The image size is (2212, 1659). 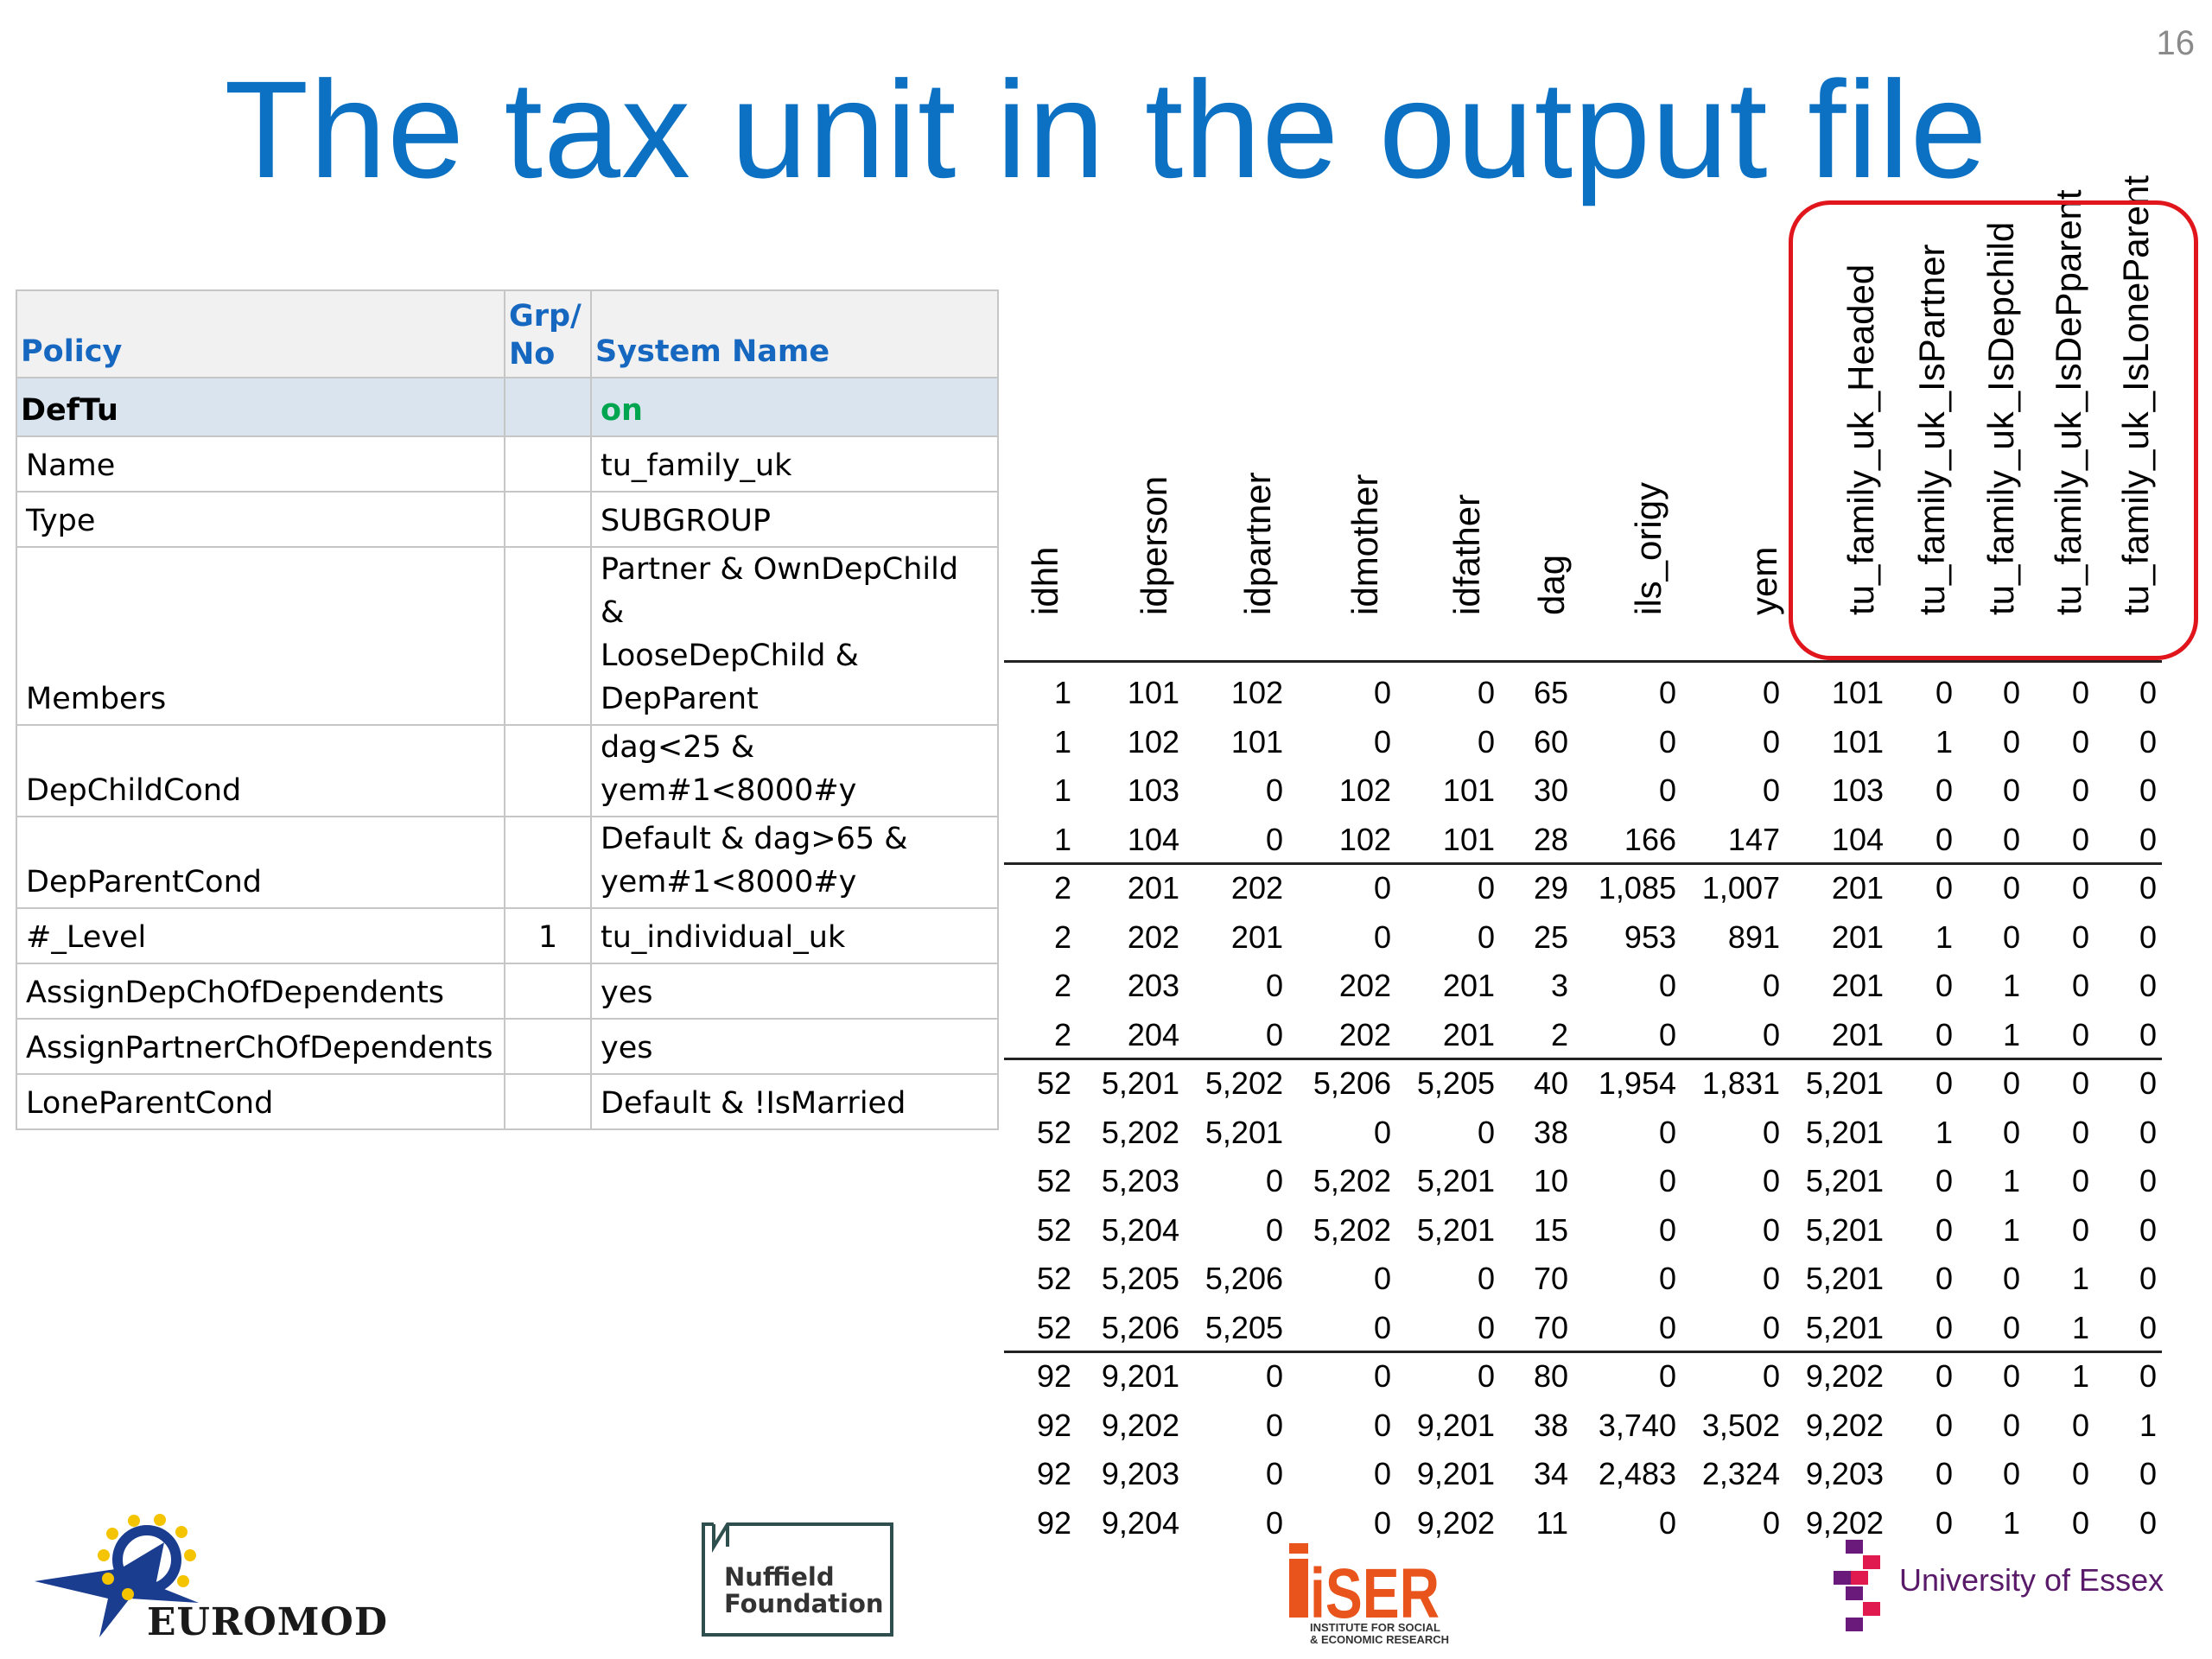 I want to click on column-header-label: idmother, so click(x=1364, y=544).